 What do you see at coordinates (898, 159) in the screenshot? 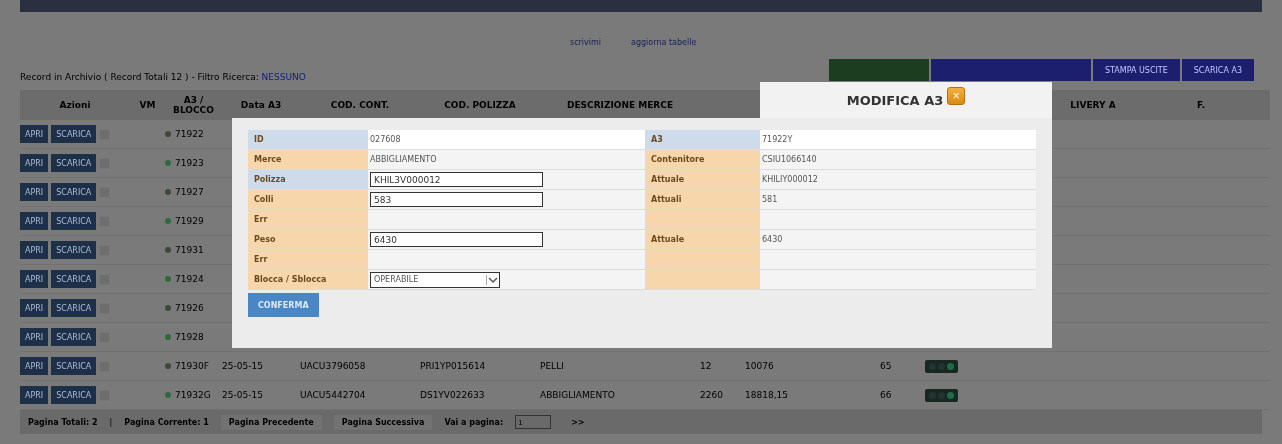
I see `field-value: CSIU1066140` at bounding box center [898, 159].